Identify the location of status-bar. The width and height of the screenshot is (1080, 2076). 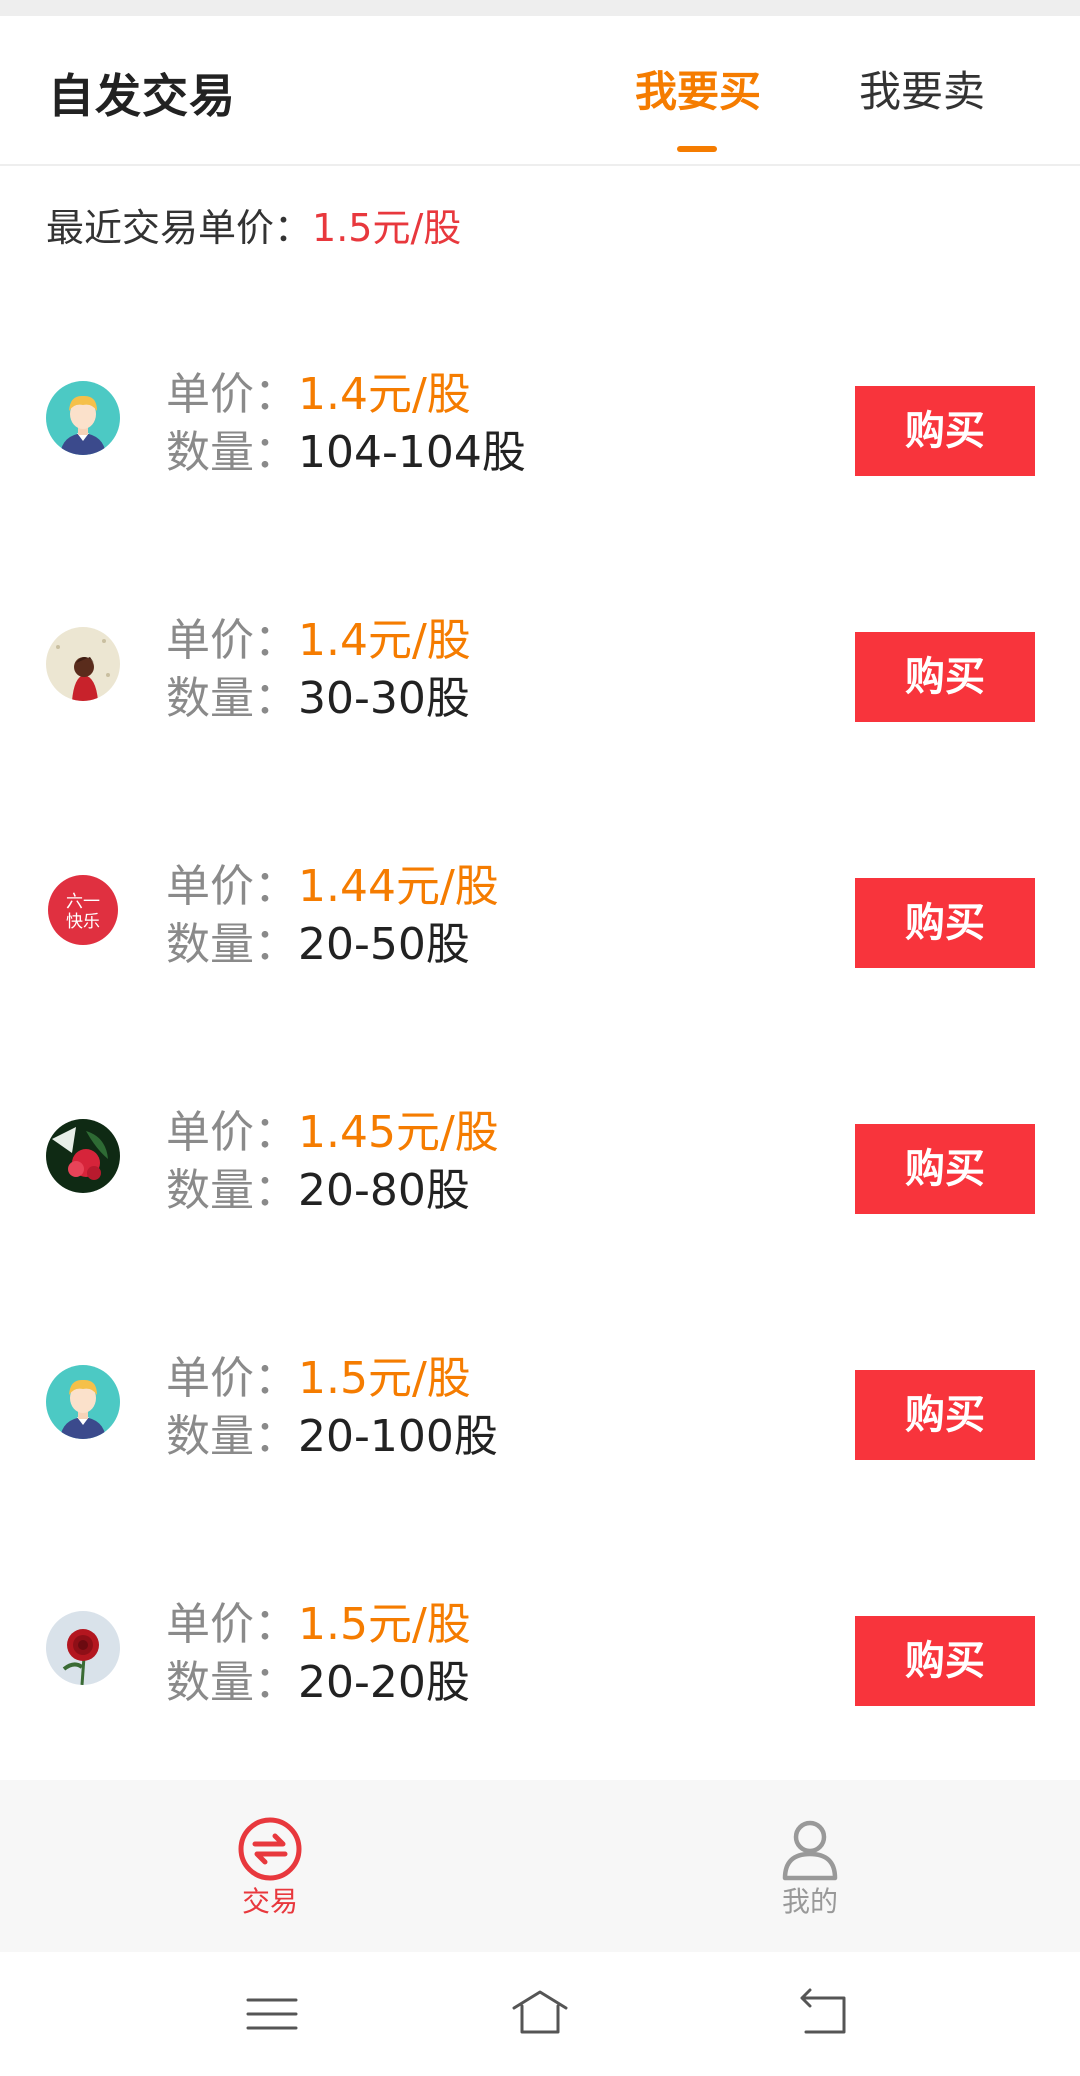
(540, 8).